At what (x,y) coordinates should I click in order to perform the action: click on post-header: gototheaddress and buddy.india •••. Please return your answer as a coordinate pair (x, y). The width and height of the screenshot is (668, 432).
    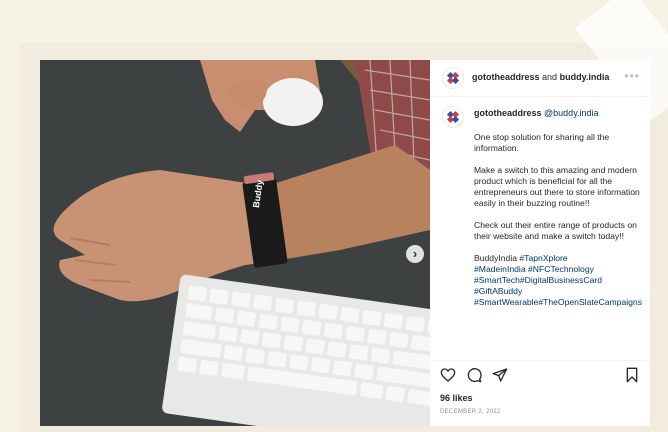
    Looking at the image, I should click on (540, 78).